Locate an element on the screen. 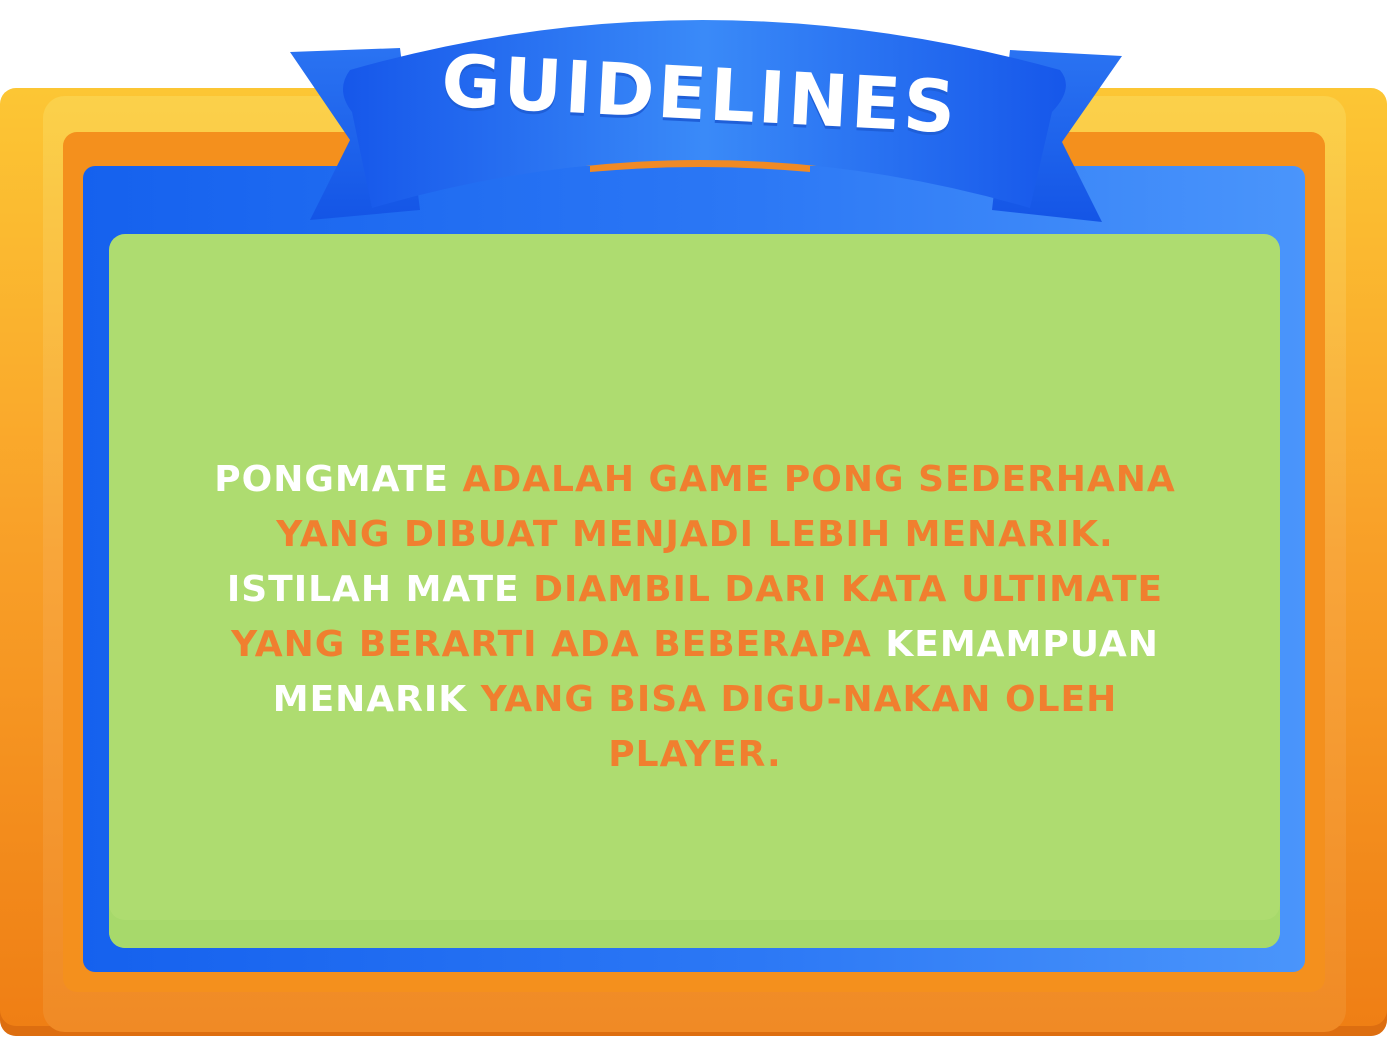  description-segment: Pongmate is located at coordinates (331, 479).